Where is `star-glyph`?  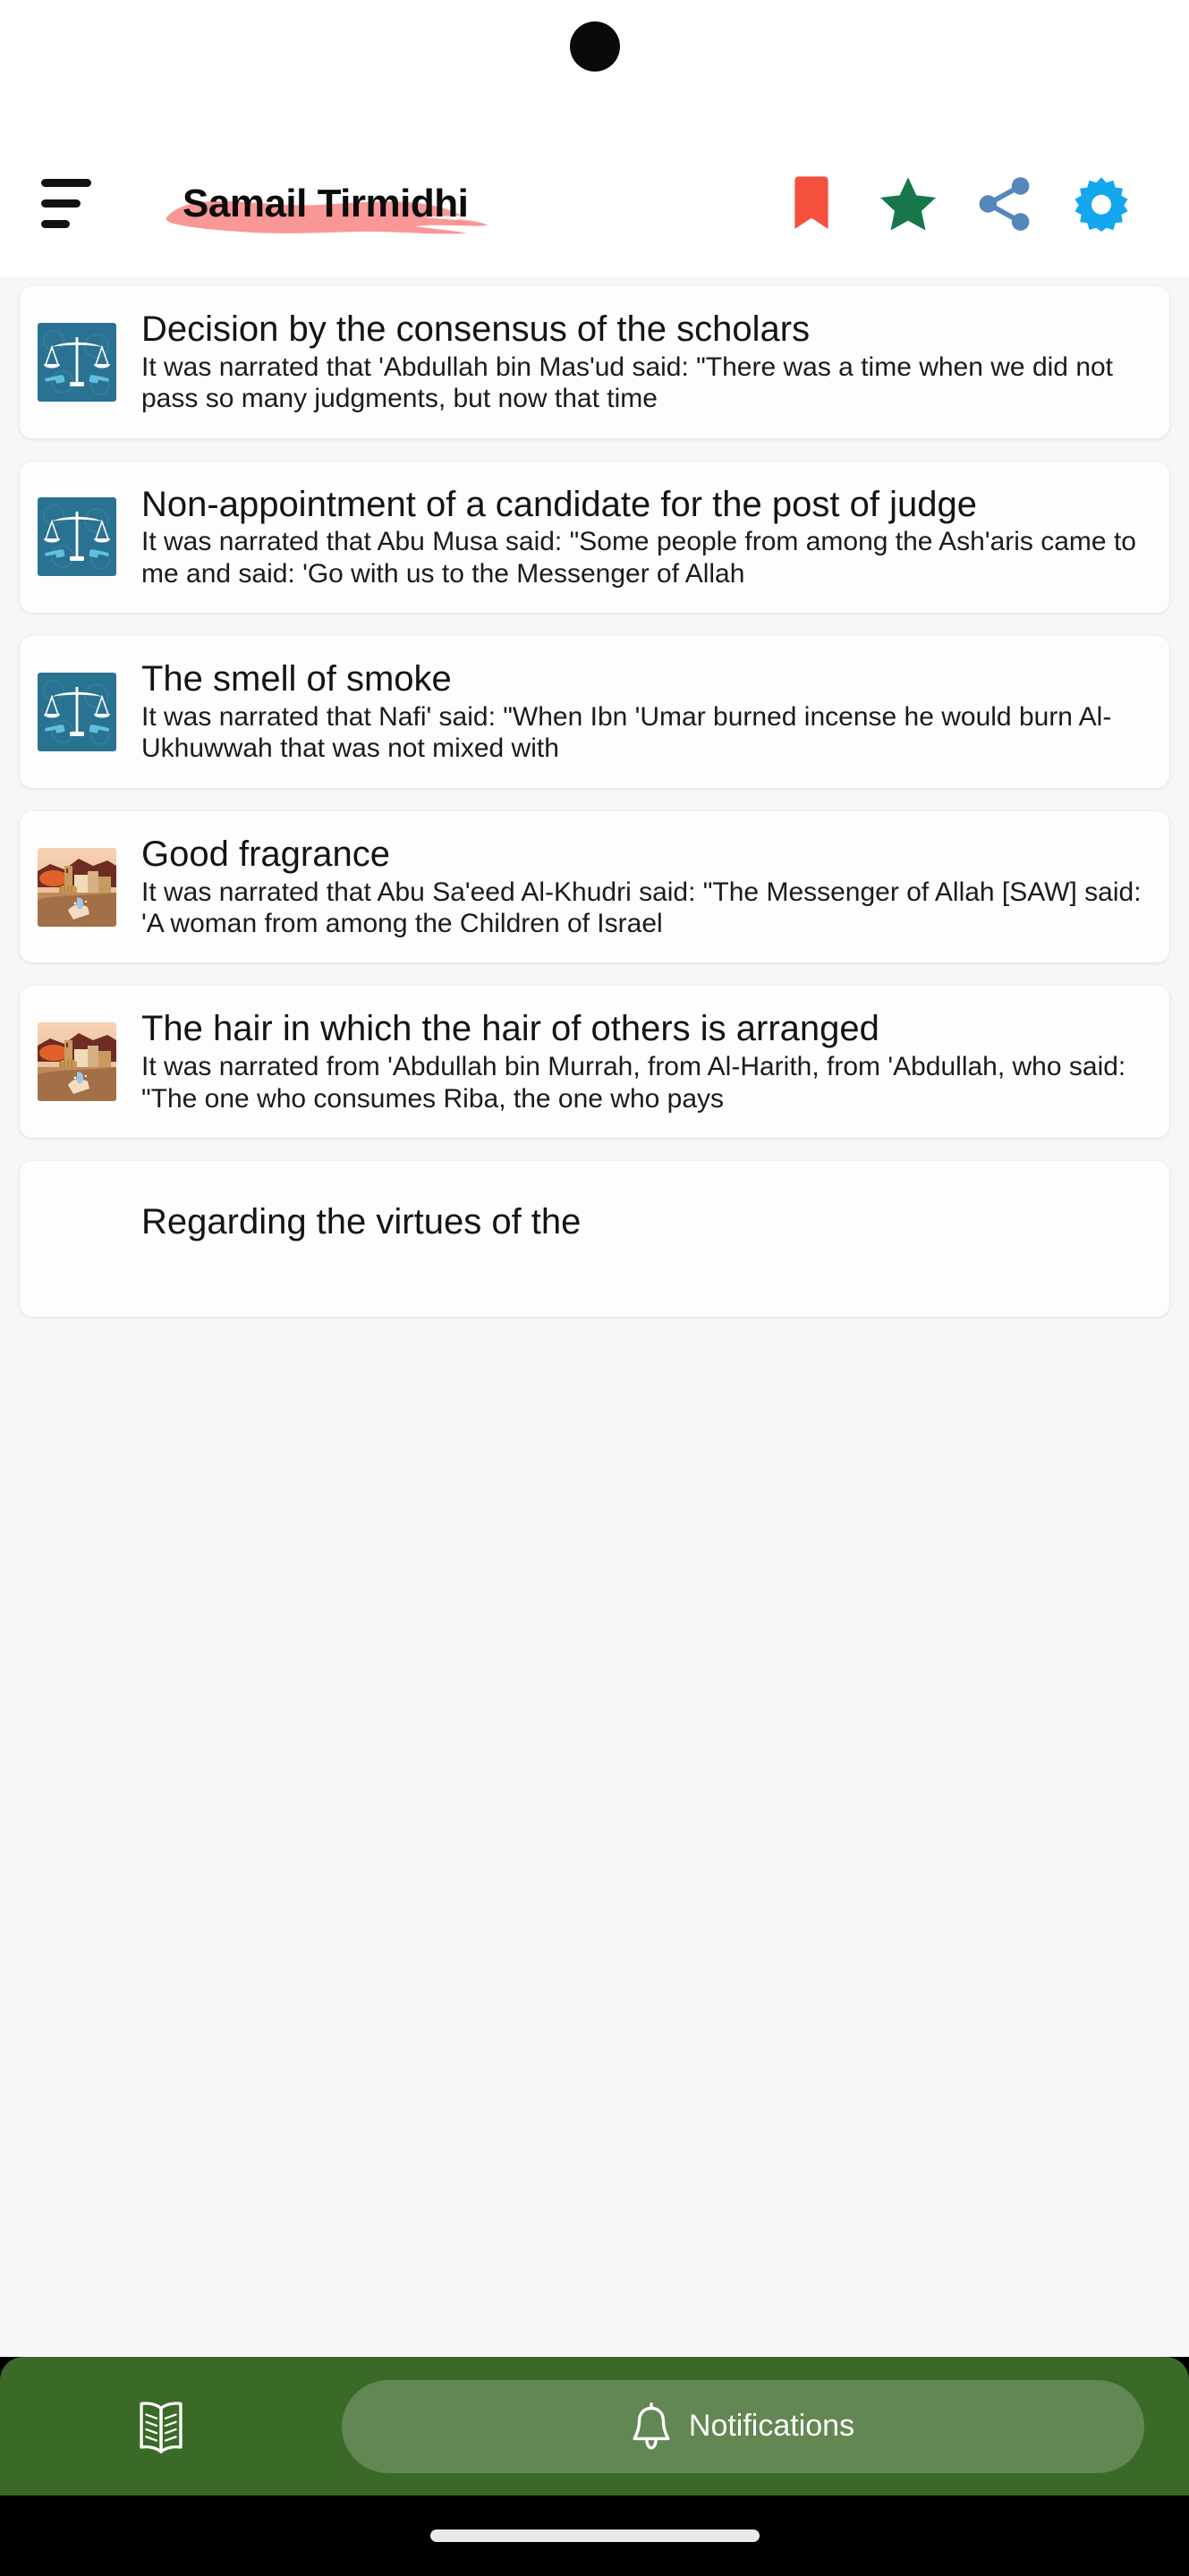
star-glyph is located at coordinates (908, 203).